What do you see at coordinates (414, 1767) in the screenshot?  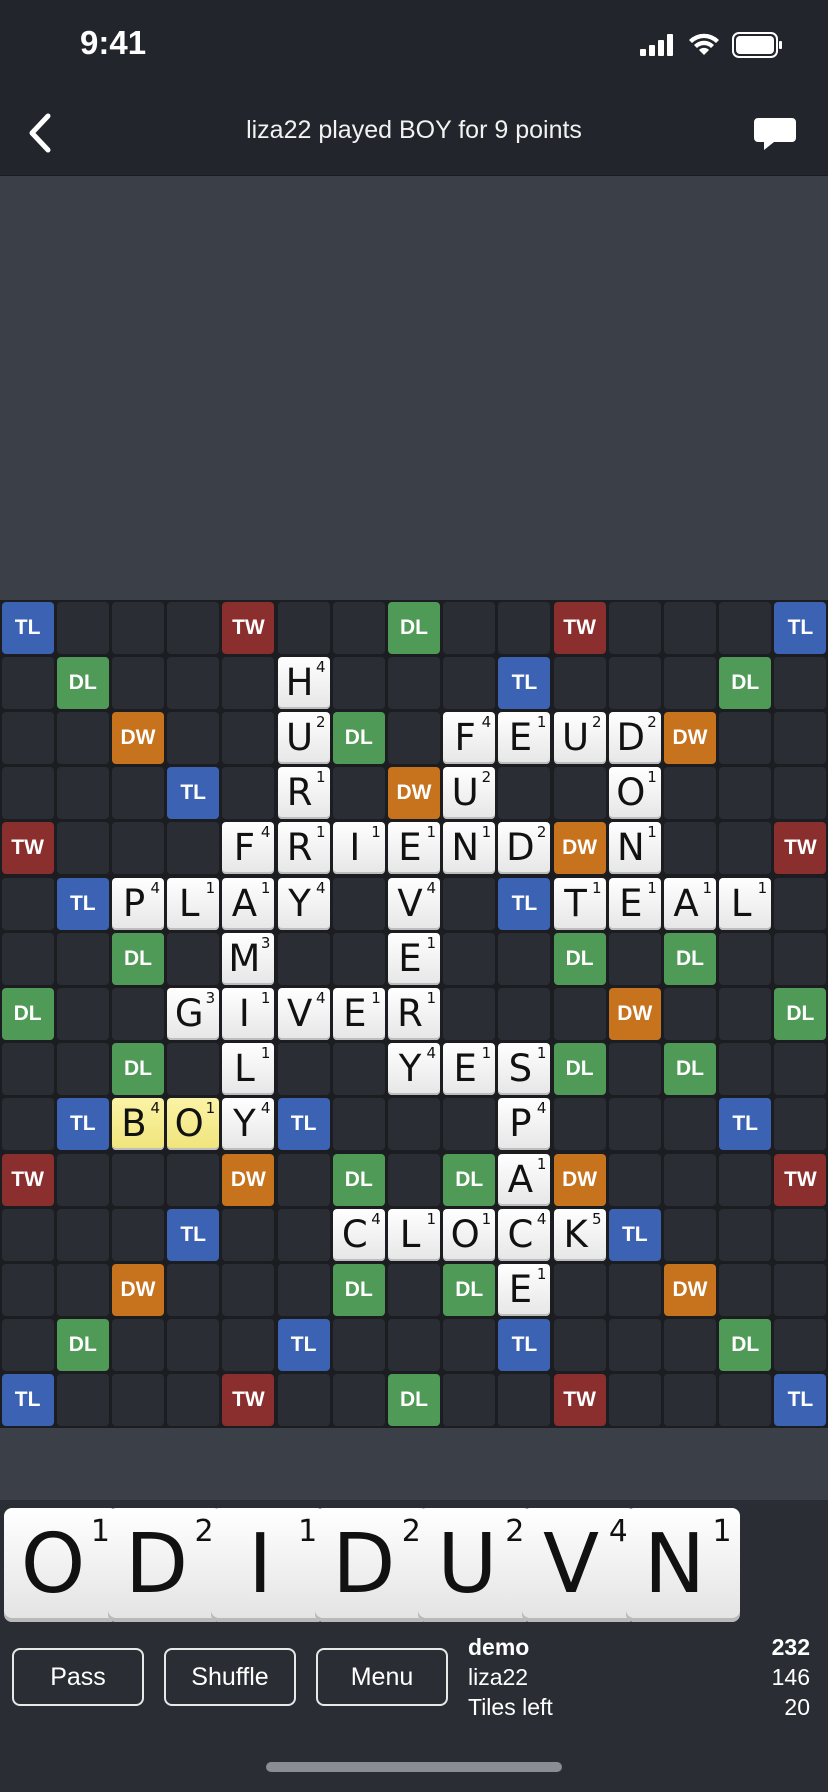 I see `home-indicator` at bounding box center [414, 1767].